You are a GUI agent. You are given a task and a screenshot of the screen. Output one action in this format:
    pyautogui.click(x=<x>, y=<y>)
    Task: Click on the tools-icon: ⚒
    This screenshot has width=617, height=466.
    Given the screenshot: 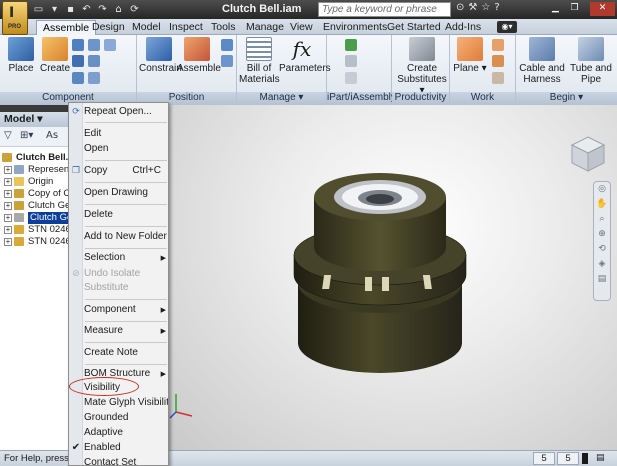 What is the action you would take?
    pyautogui.click(x=472, y=7)
    